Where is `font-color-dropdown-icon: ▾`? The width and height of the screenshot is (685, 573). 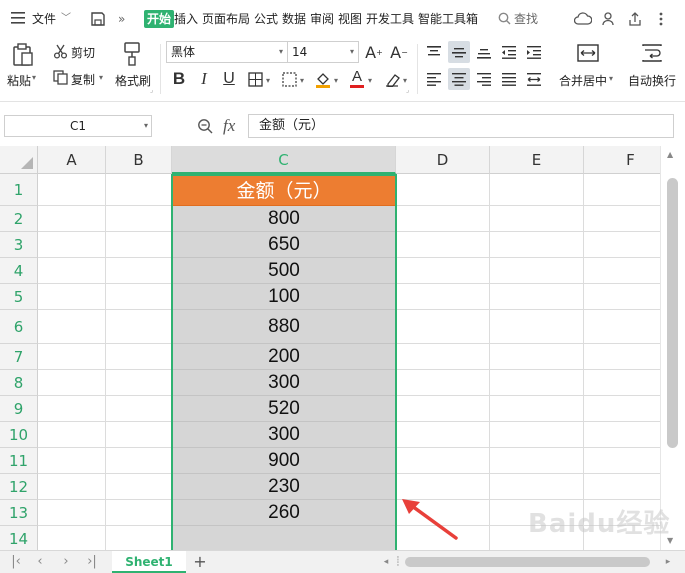
font-color-dropdown-icon: ▾ is located at coordinates (370, 80).